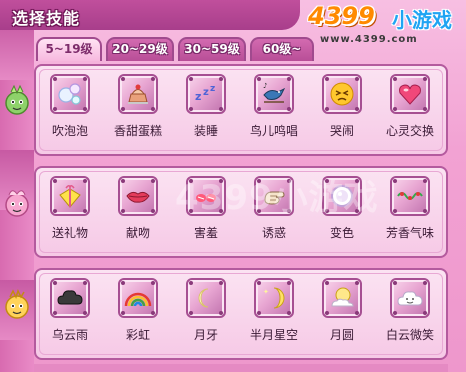 This screenshot has height=372, width=466. Describe the element at coordinates (341, 16) in the screenshot. I see `logo-number: 4399` at that location.